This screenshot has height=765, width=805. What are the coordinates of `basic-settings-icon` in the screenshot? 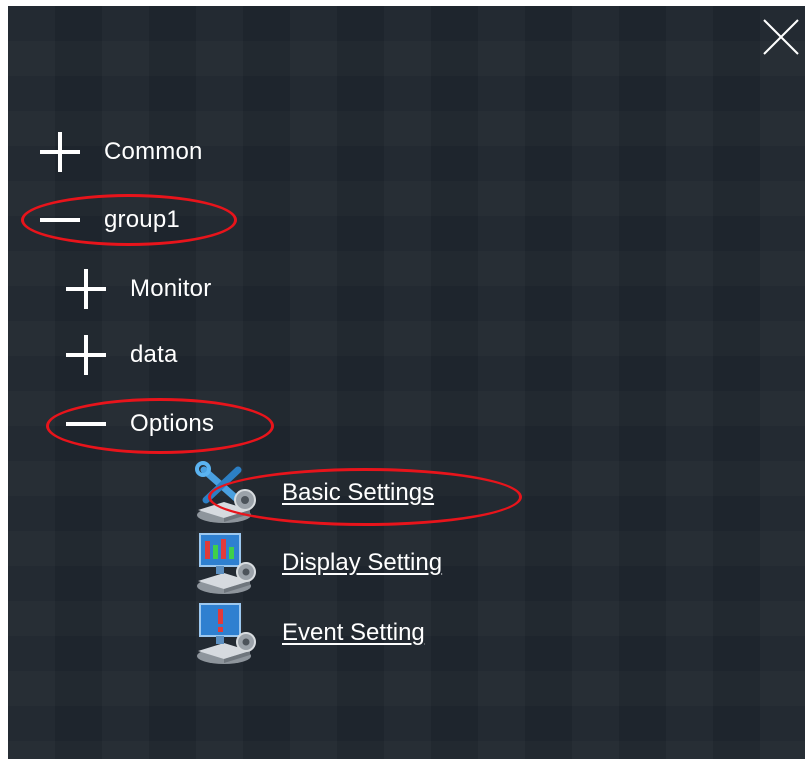 It's located at (228, 493).